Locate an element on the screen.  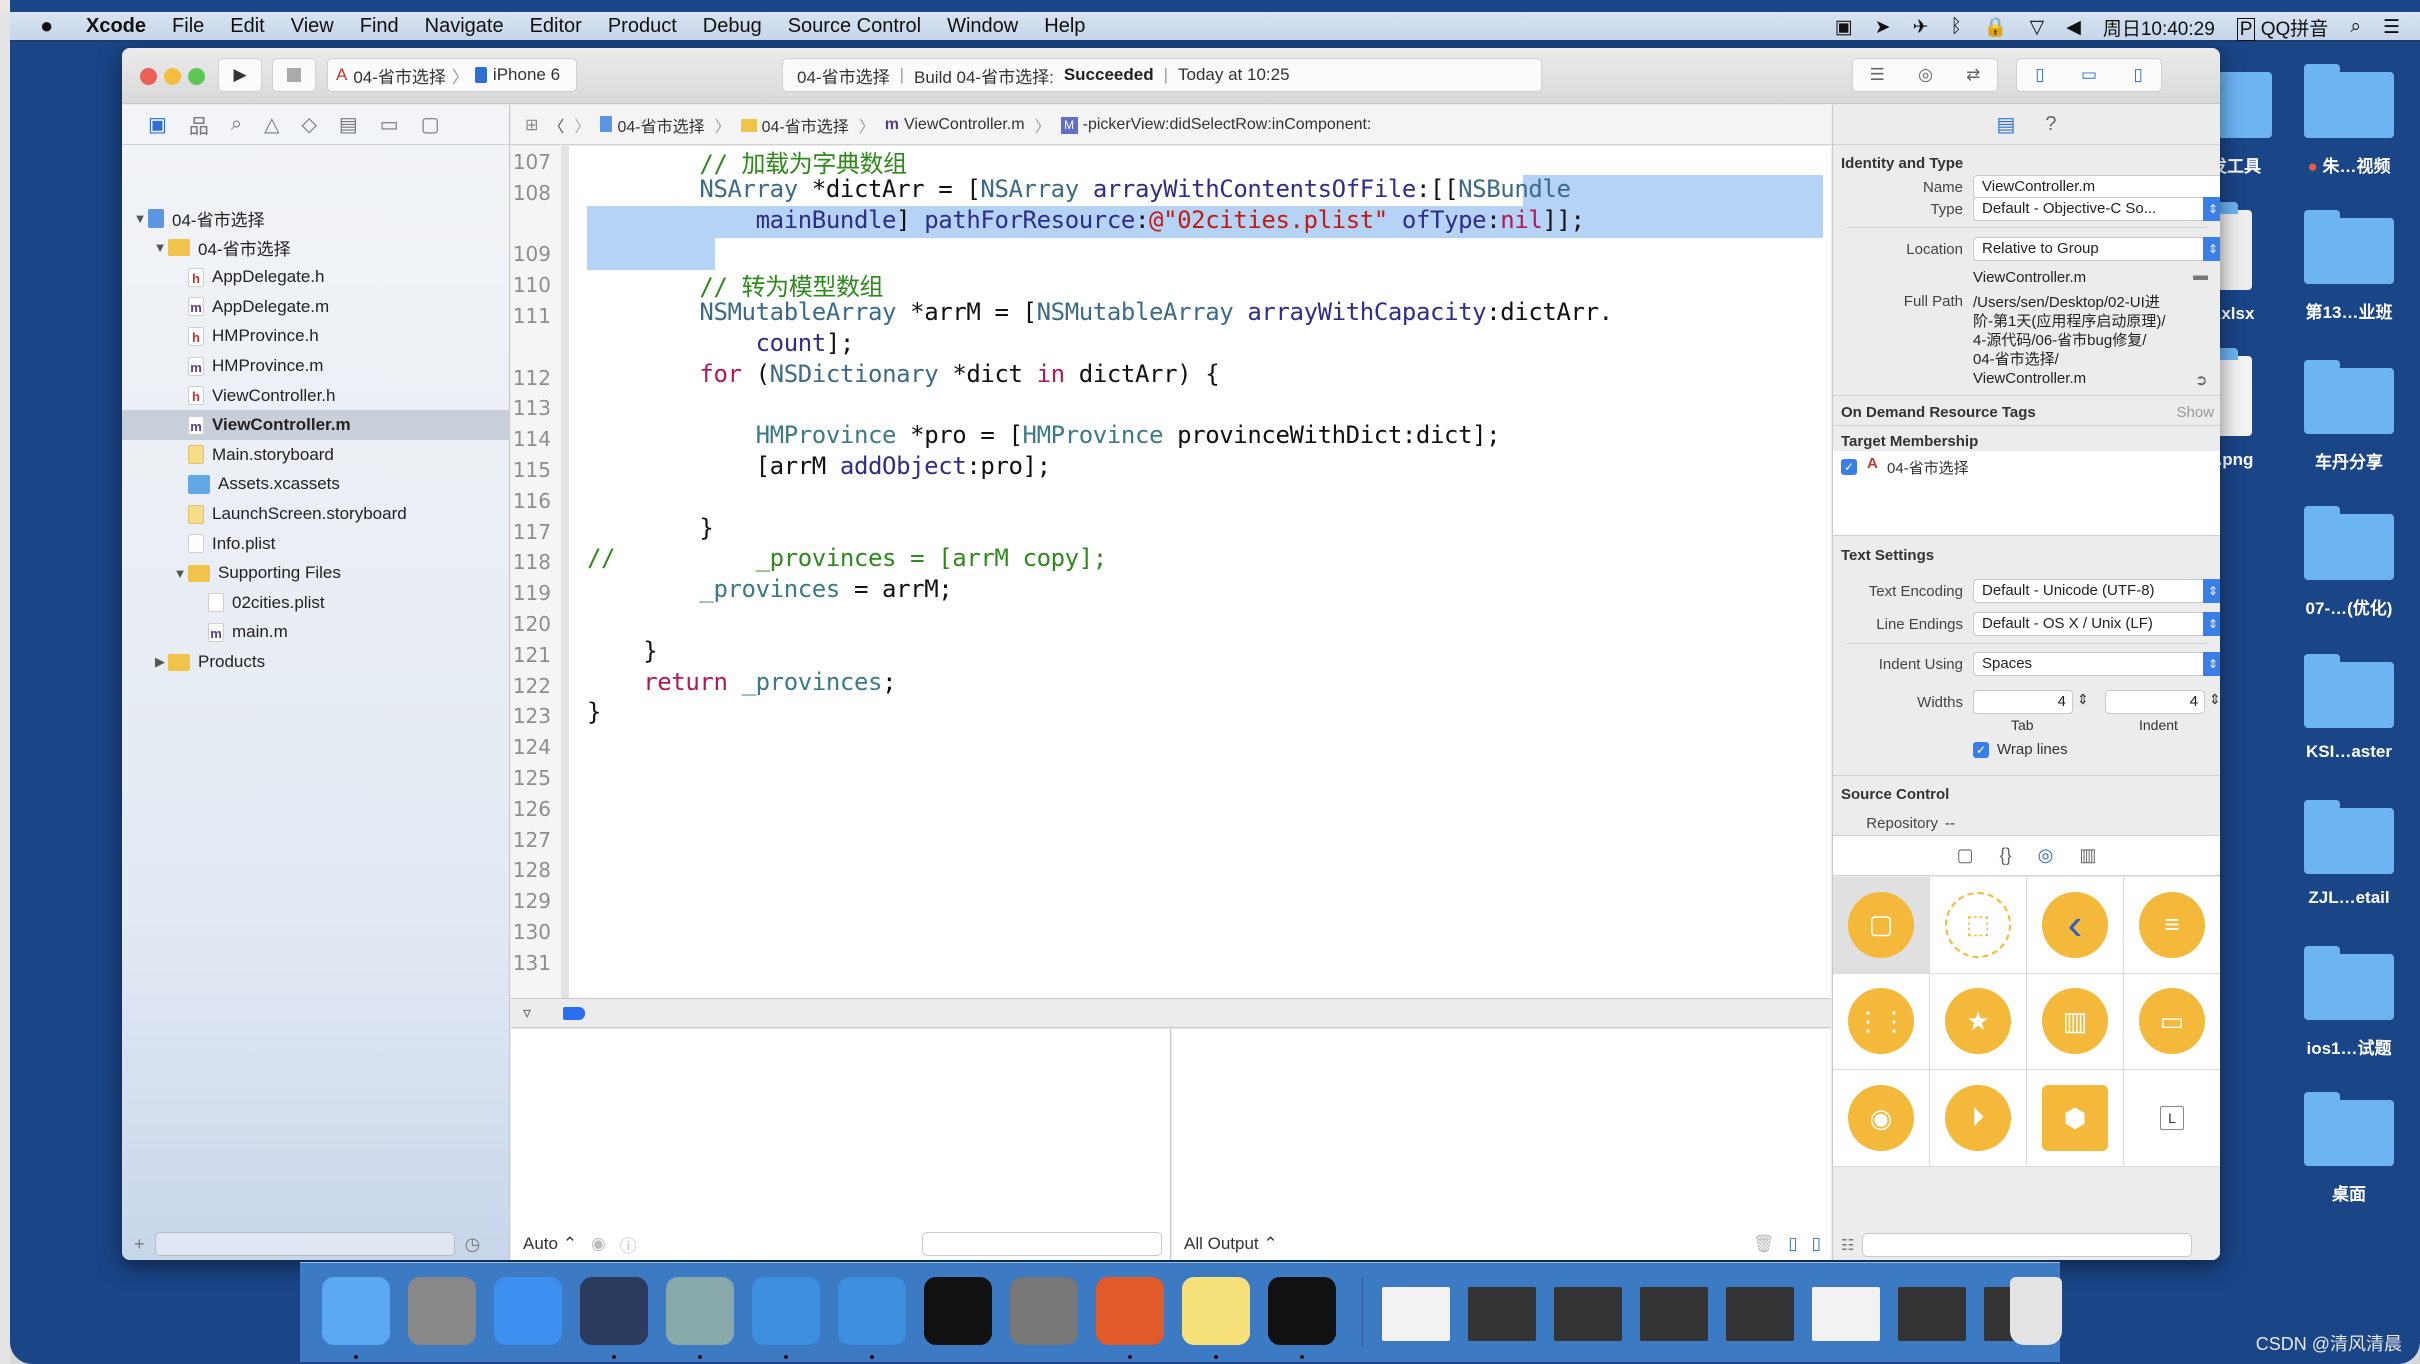
breakpoint-navigator-icon: ▭ is located at coordinates (389, 124).